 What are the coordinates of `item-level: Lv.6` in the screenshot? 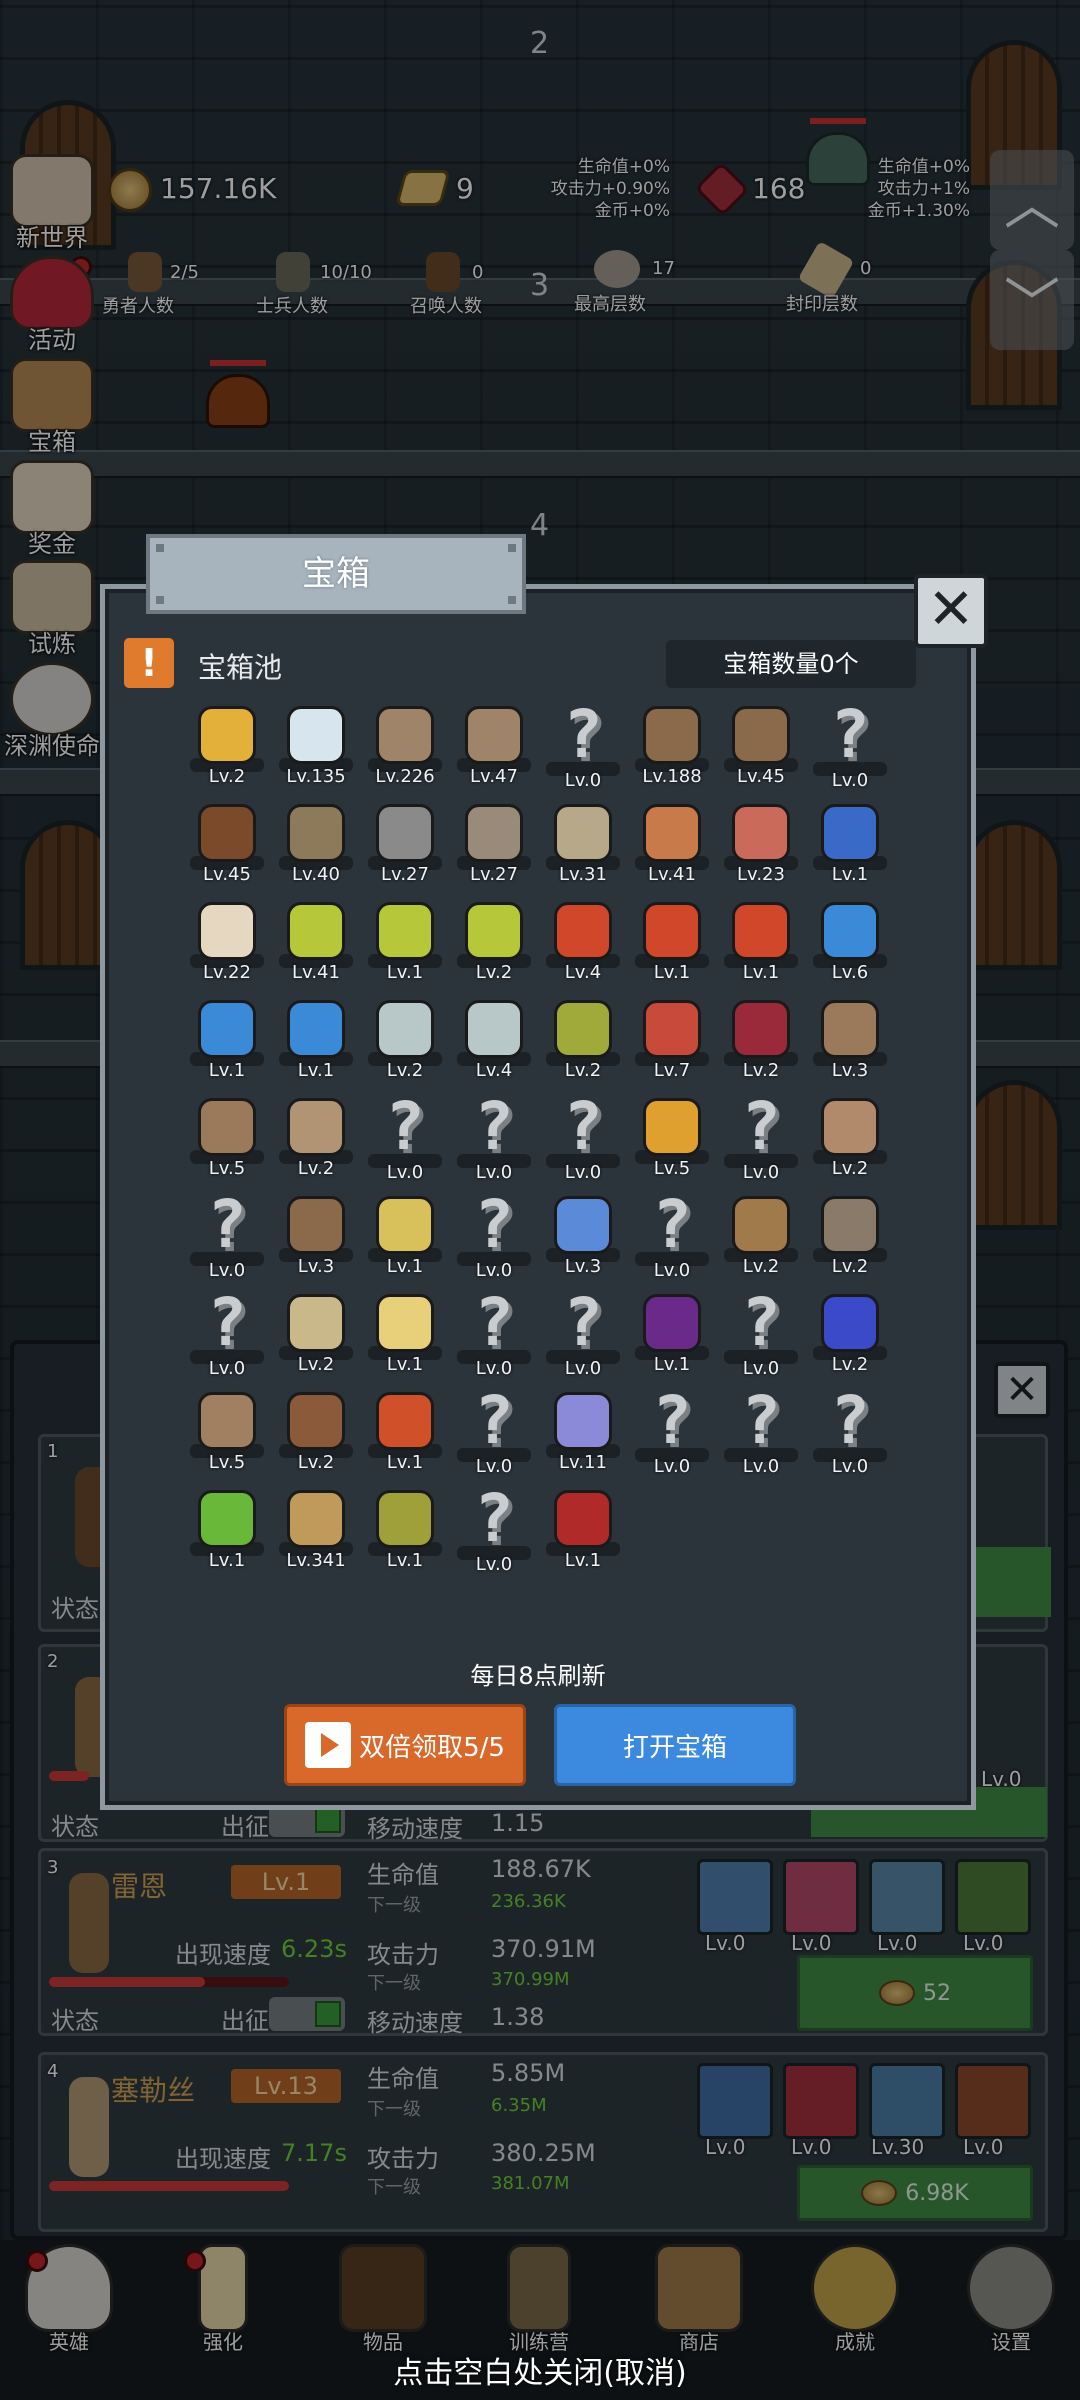 It's located at (850, 972).